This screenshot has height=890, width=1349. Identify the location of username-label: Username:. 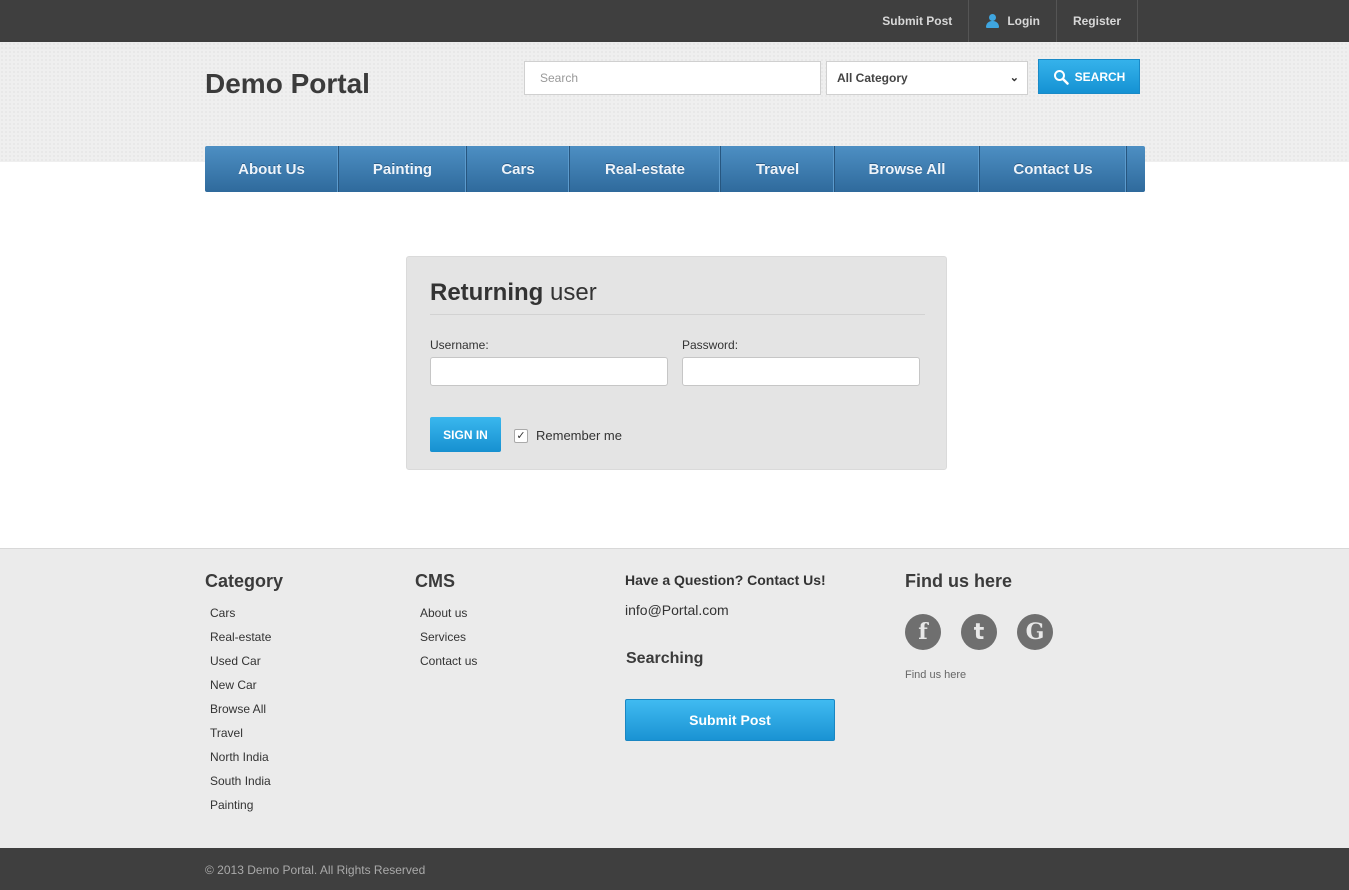
(459, 345).